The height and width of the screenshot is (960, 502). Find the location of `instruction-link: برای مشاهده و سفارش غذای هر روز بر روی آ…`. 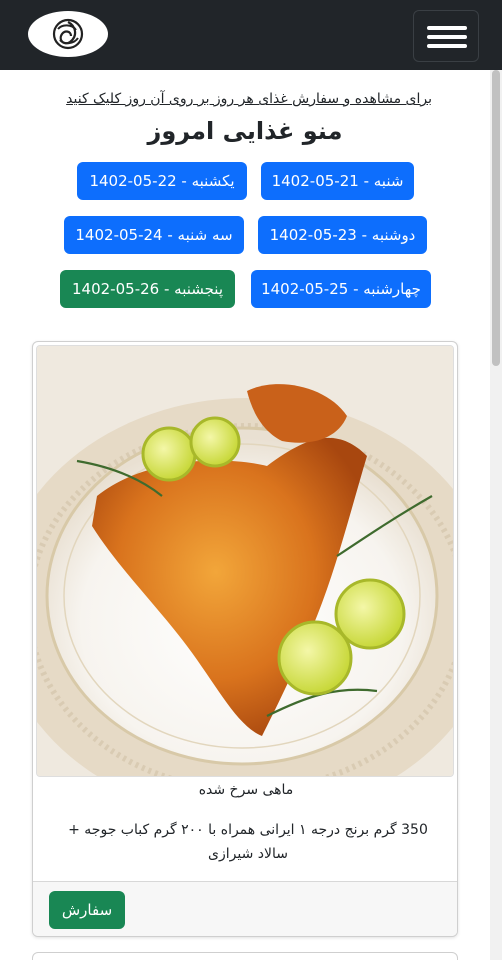

instruction-link: برای مشاهده و سفارش غذای هر روز بر روی آ… is located at coordinates (249, 99).